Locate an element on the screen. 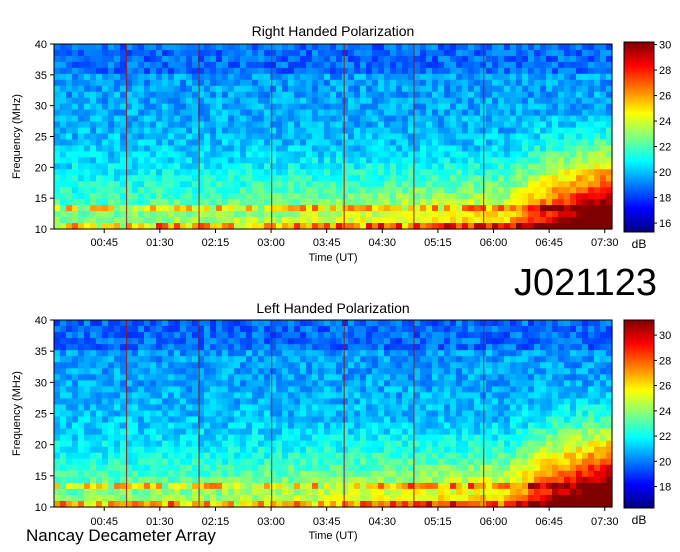 The image size is (680, 552). panel-title: Right Handed Polarization is located at coordinates (333, 31).